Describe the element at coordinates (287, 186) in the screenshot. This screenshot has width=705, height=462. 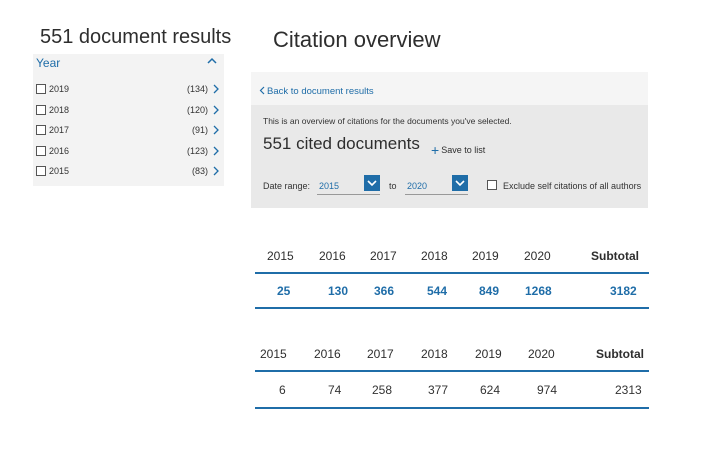
I see `date-range-label: Date range:` at that location.